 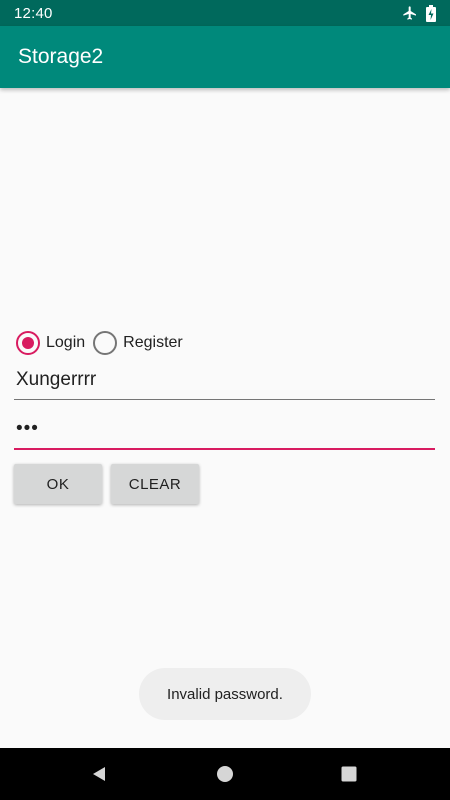 I want to click on status-time: 12:40, so click(x=33, y=13).